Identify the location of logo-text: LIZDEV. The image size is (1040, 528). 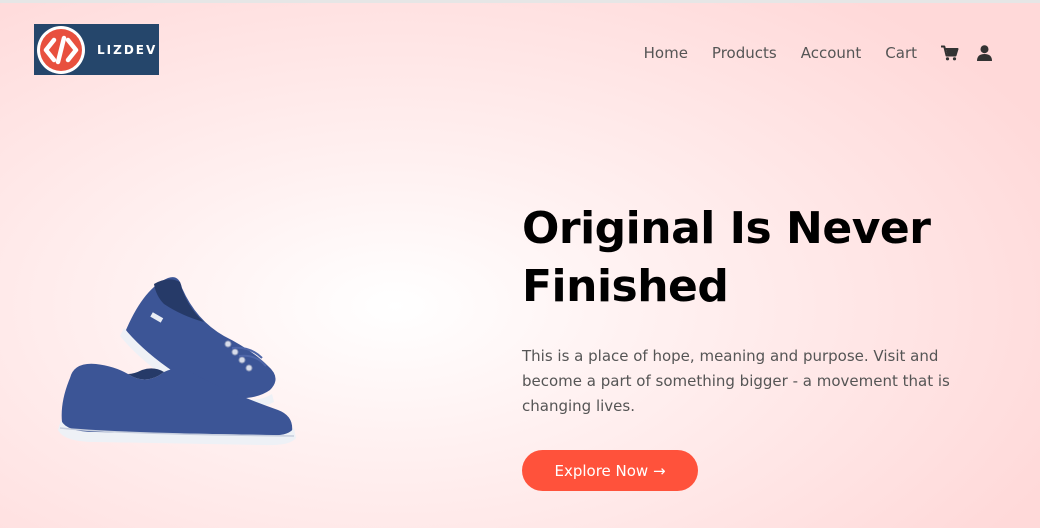
(127, 49).